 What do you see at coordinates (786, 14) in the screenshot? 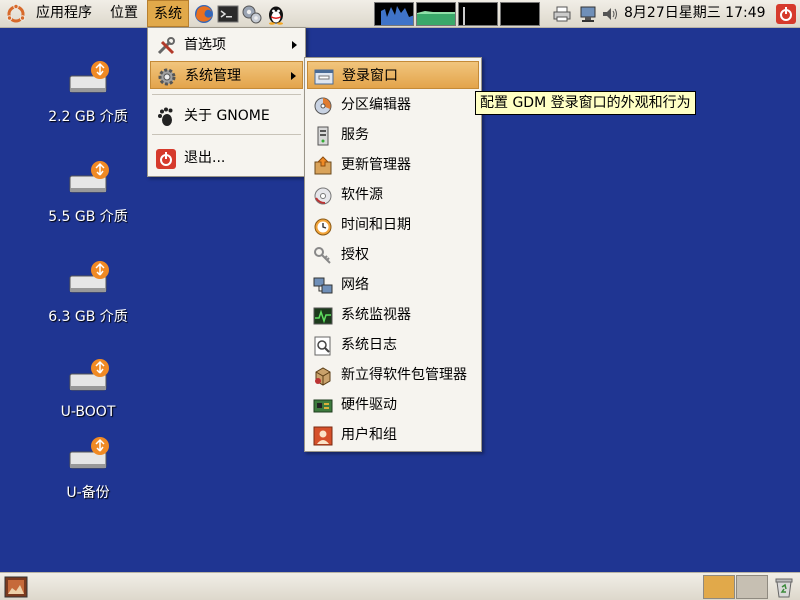
I see `shutdown-icon` at bounding box center [786, 14].